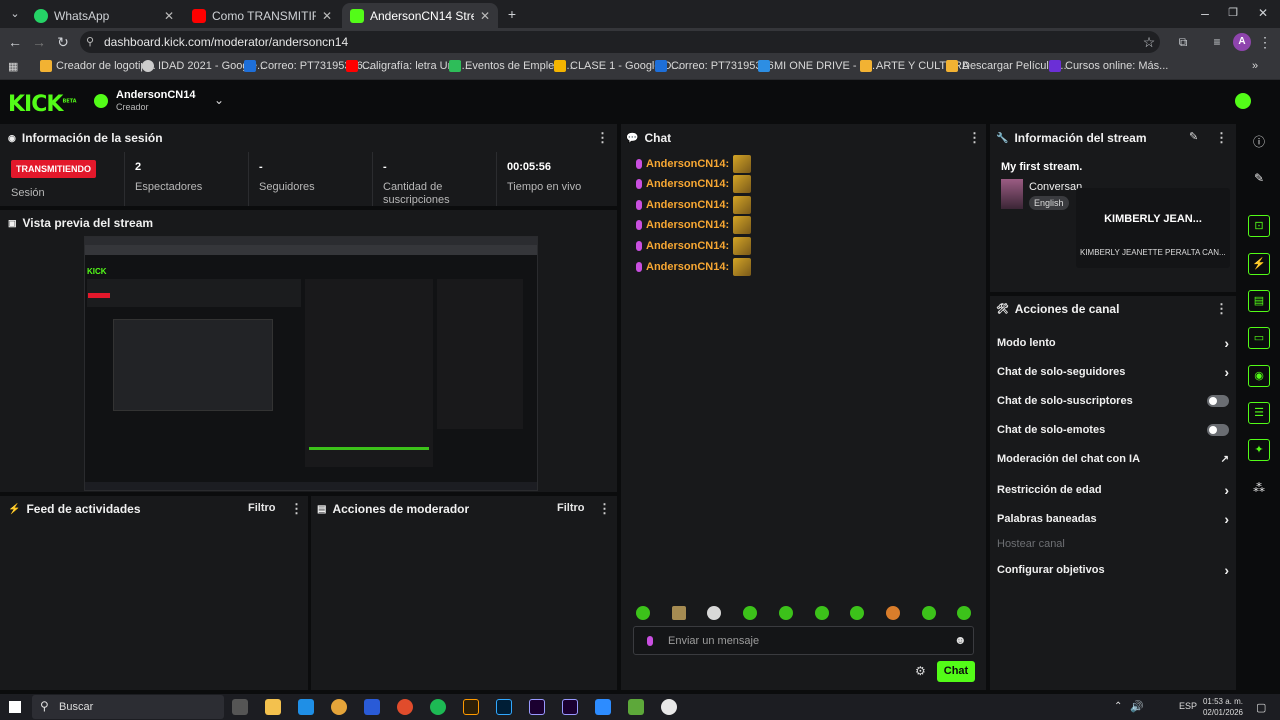  What do you see at coordinates (240, 707) in the screenshot?
I see `task-view-icon` at bounding box center [240, 707].